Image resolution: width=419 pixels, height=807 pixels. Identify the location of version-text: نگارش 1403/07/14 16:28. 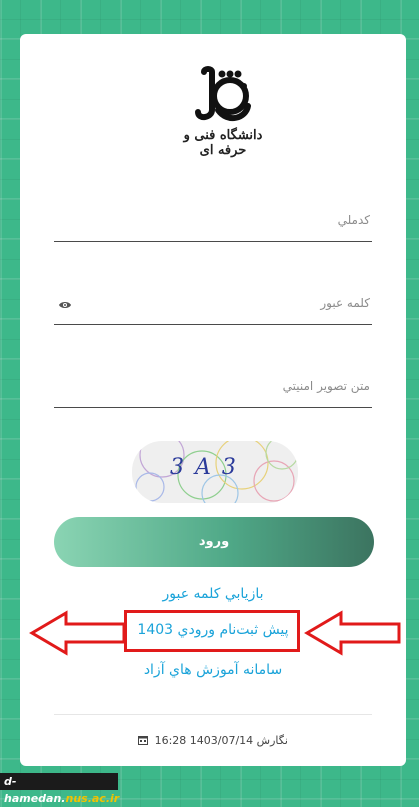
(221, 740).